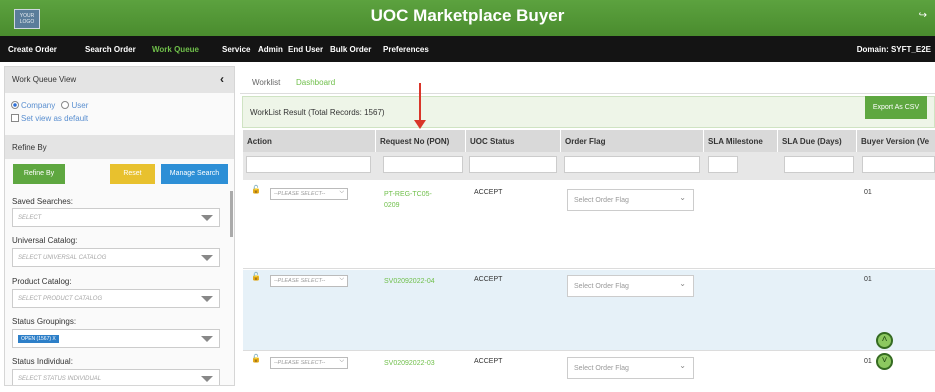  I want to click on tabs-divider, so click(587, 93).